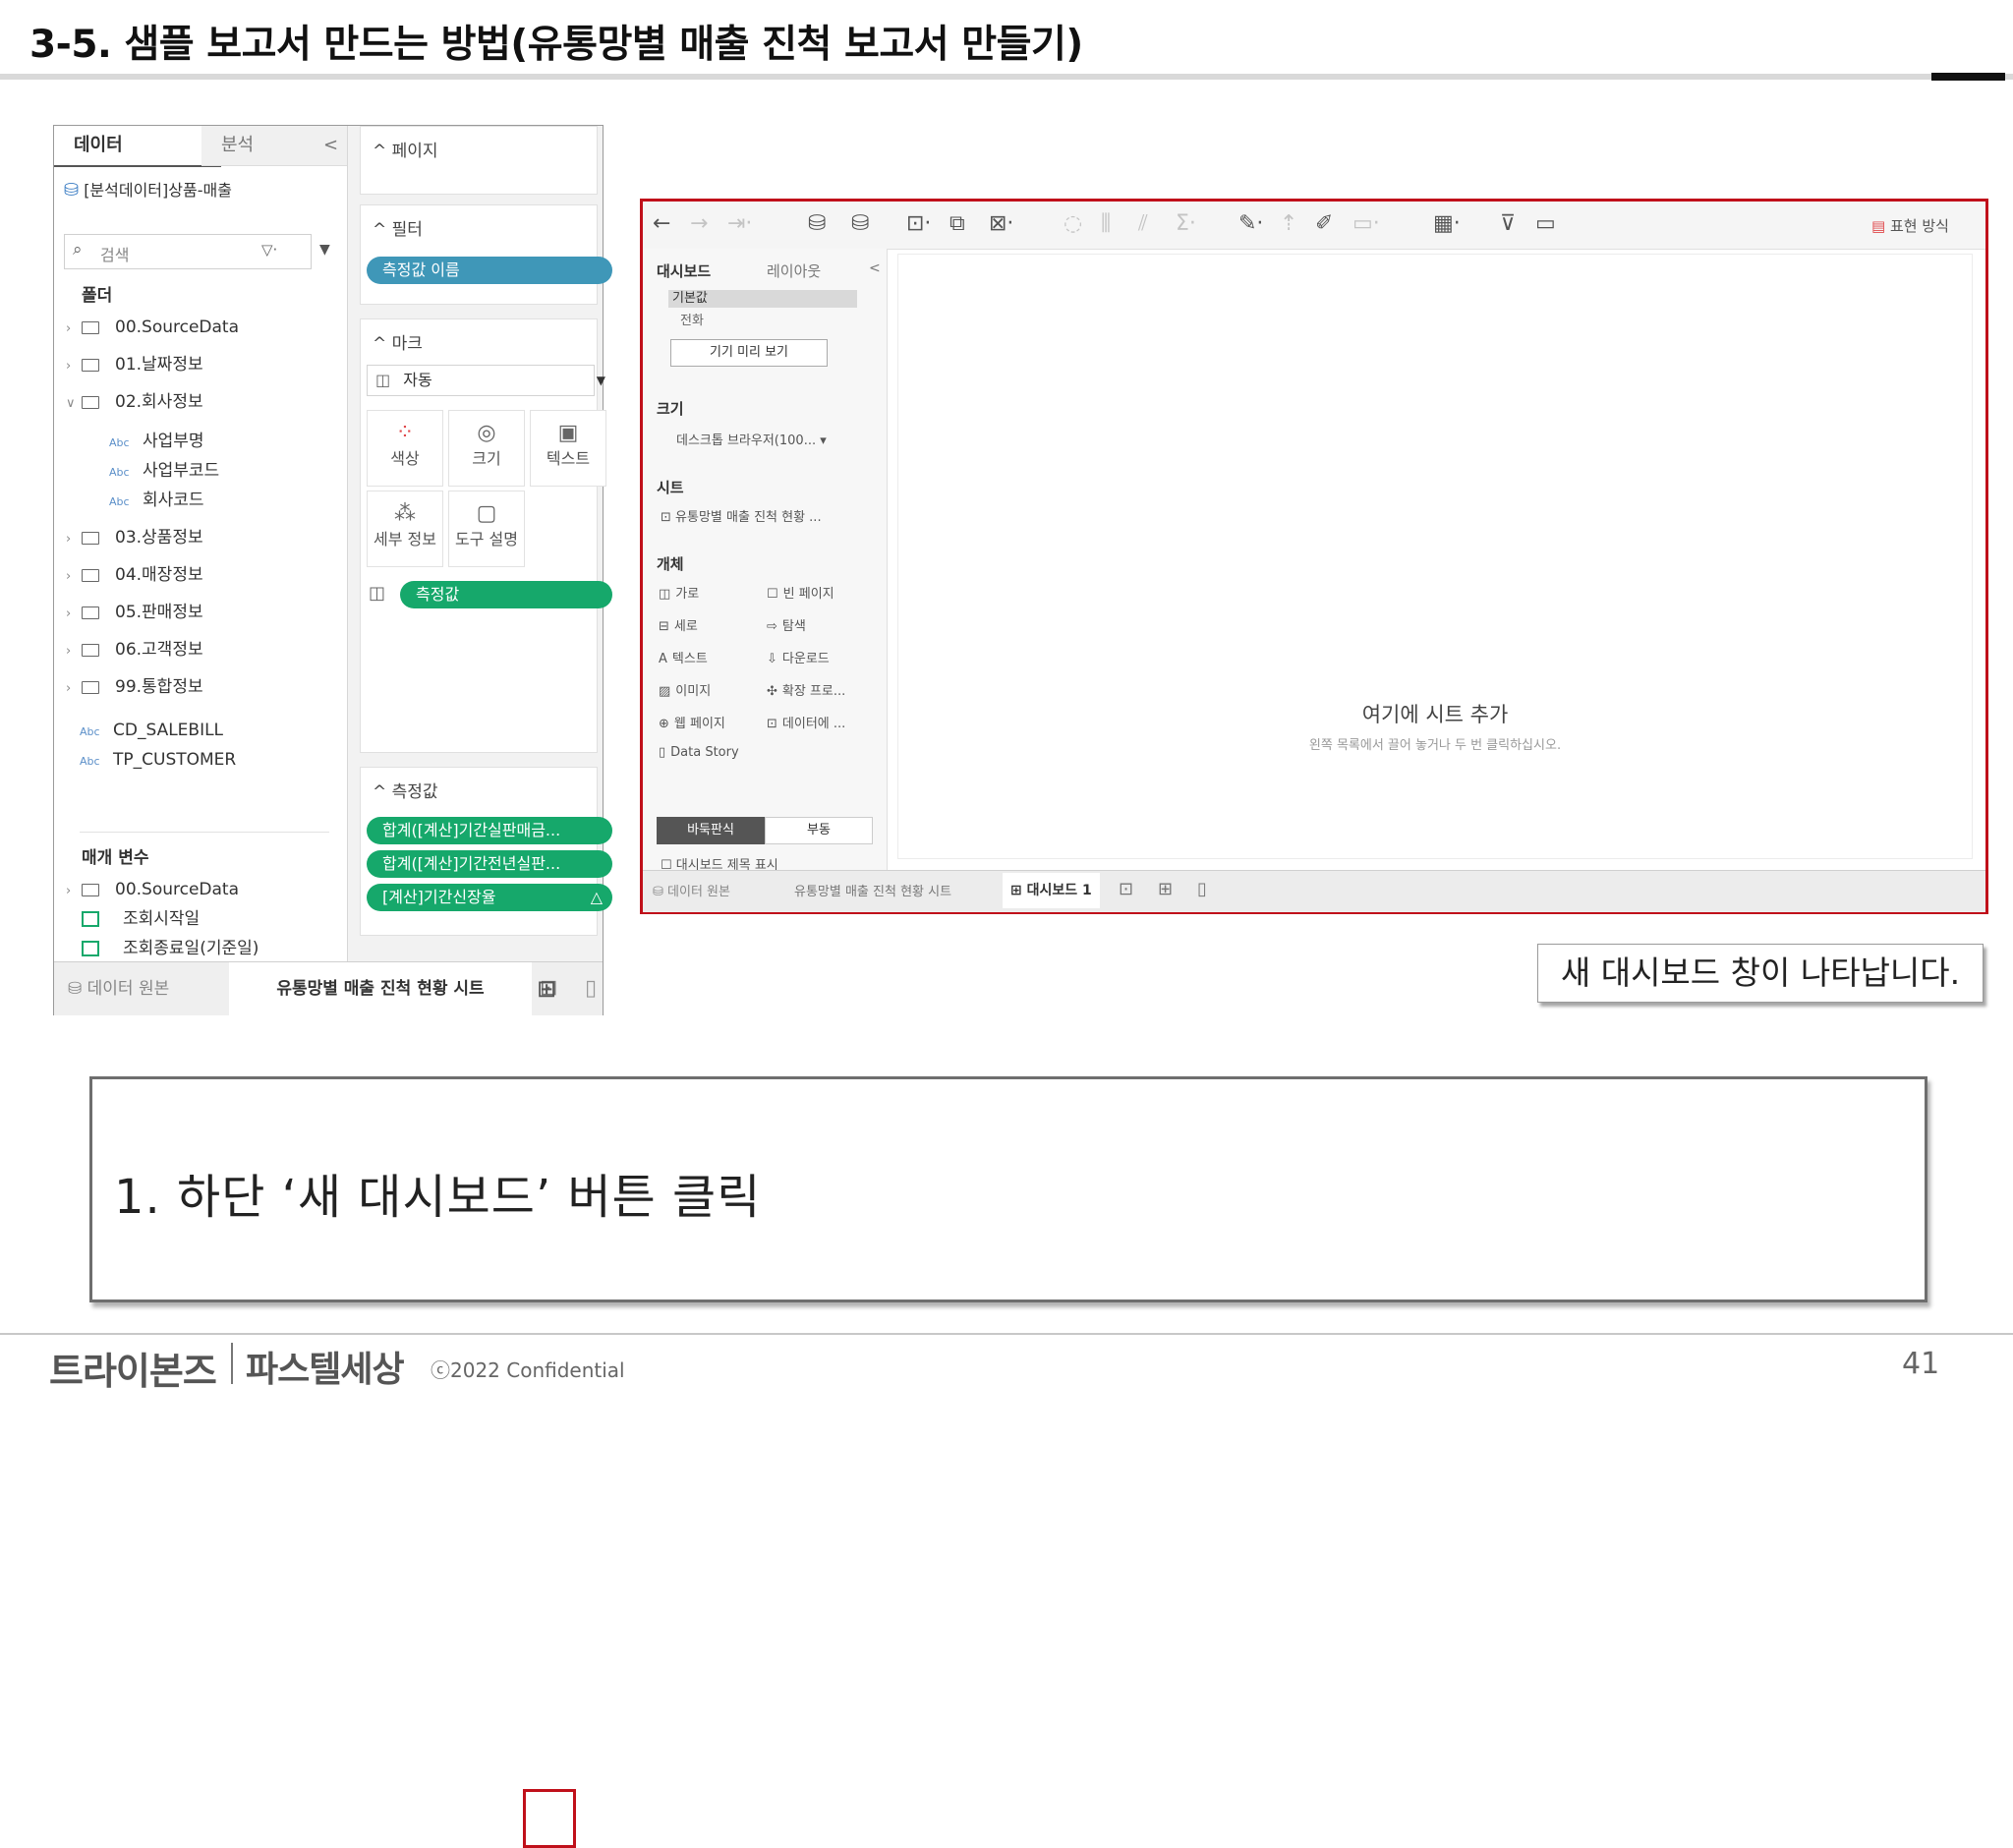 The height and width of the screenshot is (1848, 2013). Describe the element at coordinates (134, 575) in the screenshot. I see `tree-folder: › 04.매장정보` at that location.